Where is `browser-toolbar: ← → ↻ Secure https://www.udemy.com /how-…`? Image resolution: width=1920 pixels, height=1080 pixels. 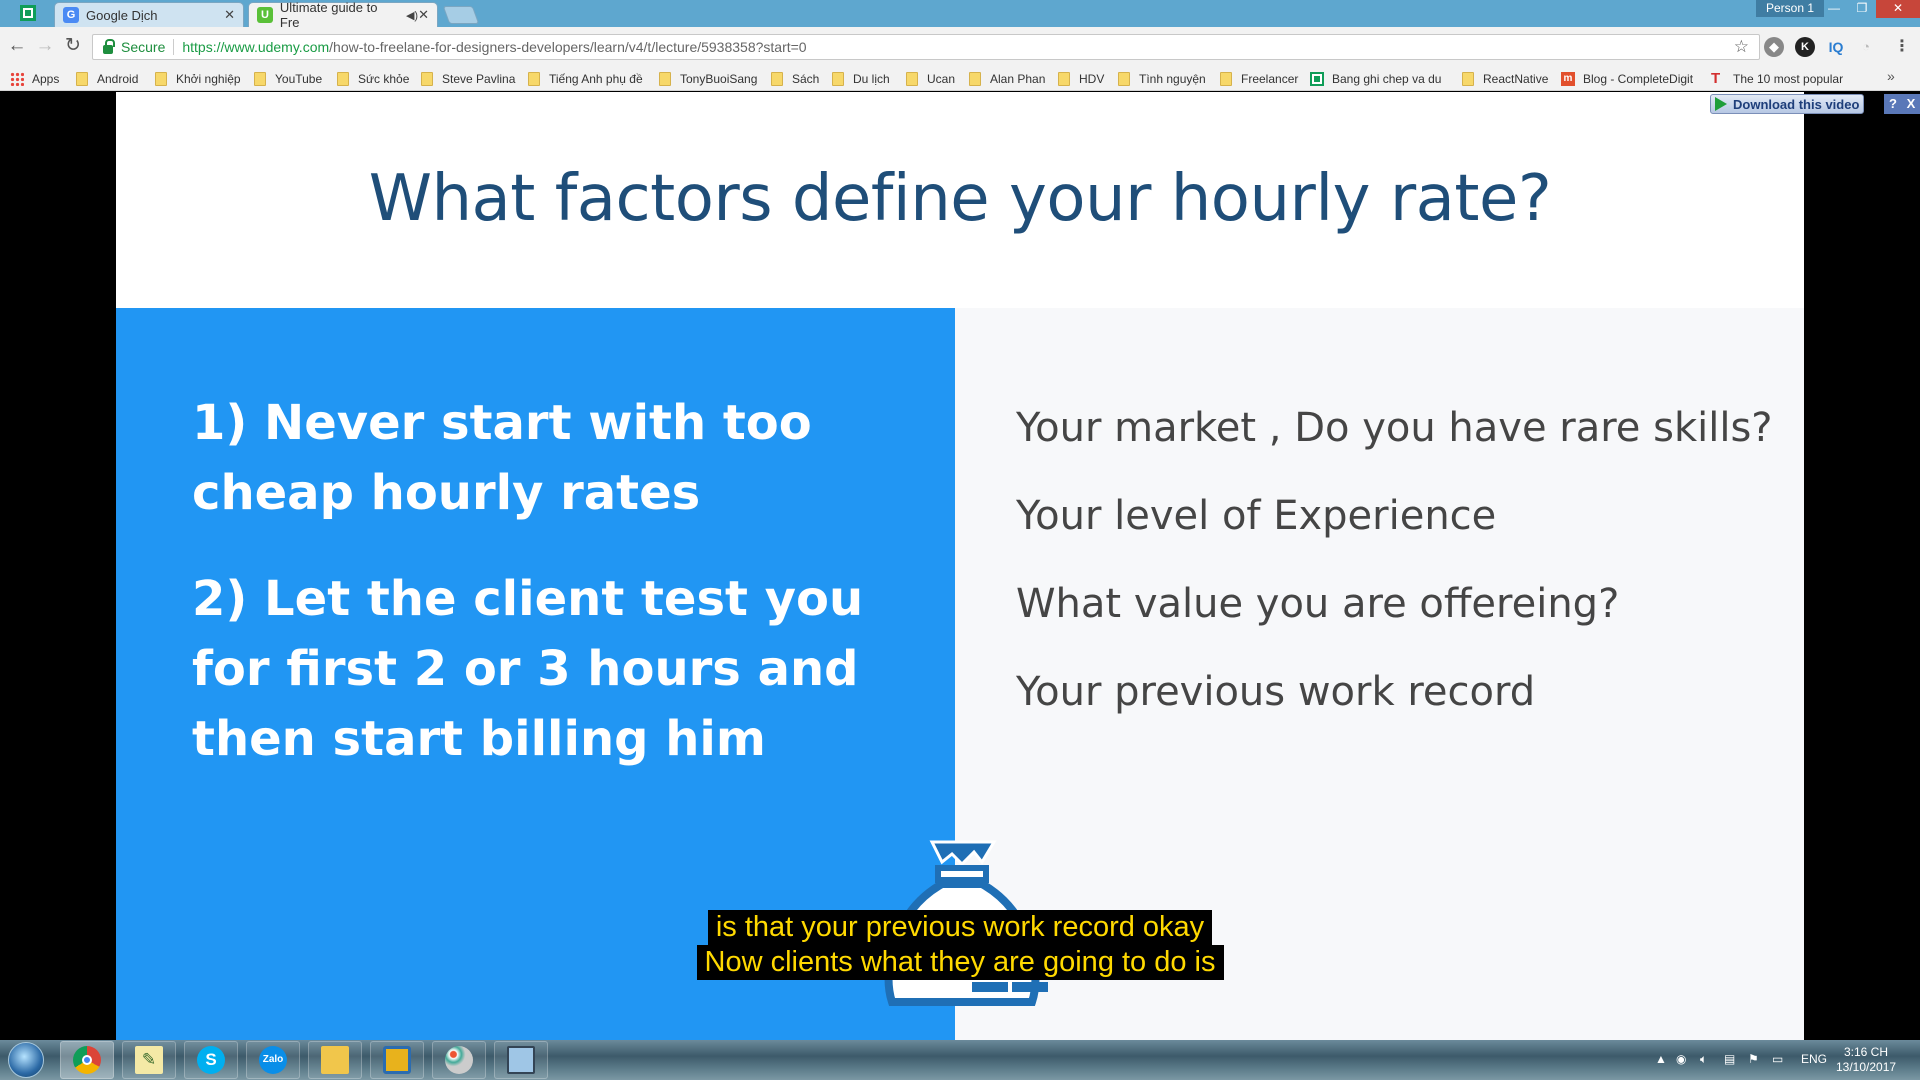 browser-toolbar: ← → ↻ Secure https://www.udemy.com /how-… is located at coordinates (960, 47).